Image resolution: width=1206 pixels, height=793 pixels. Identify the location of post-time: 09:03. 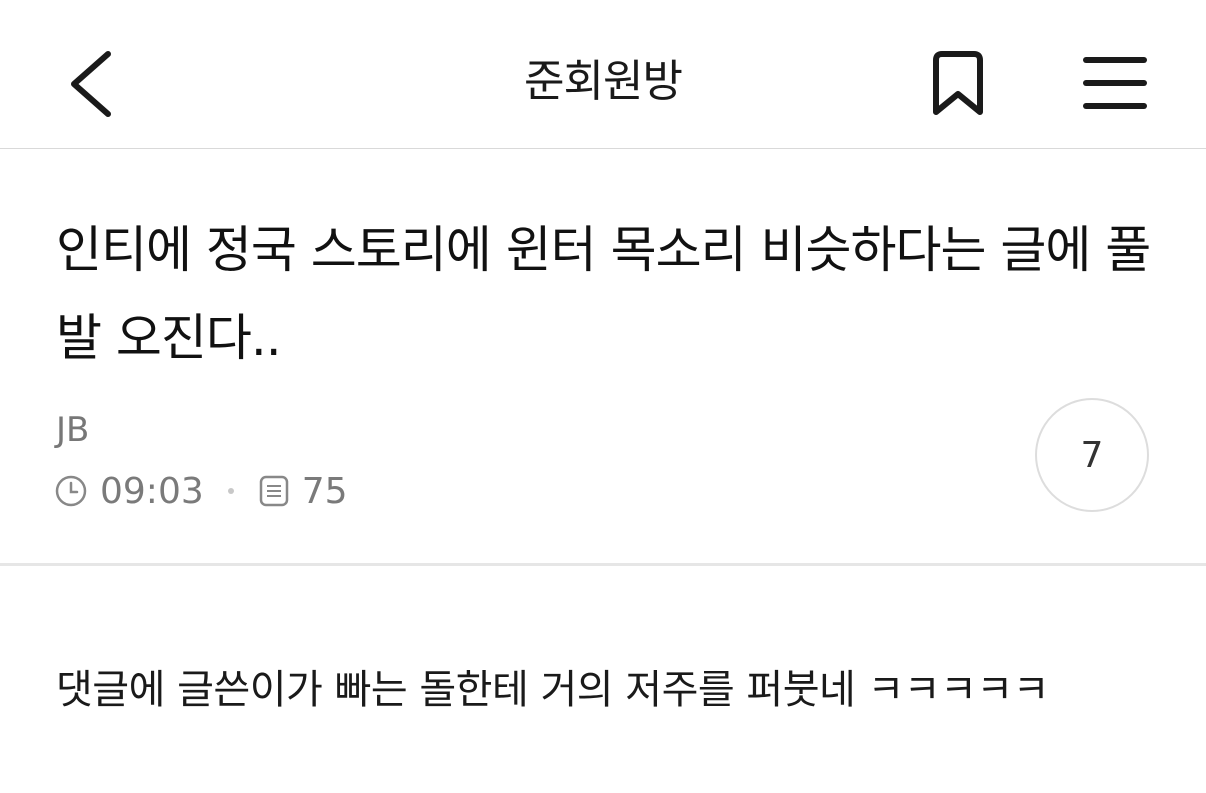
(152, 491).